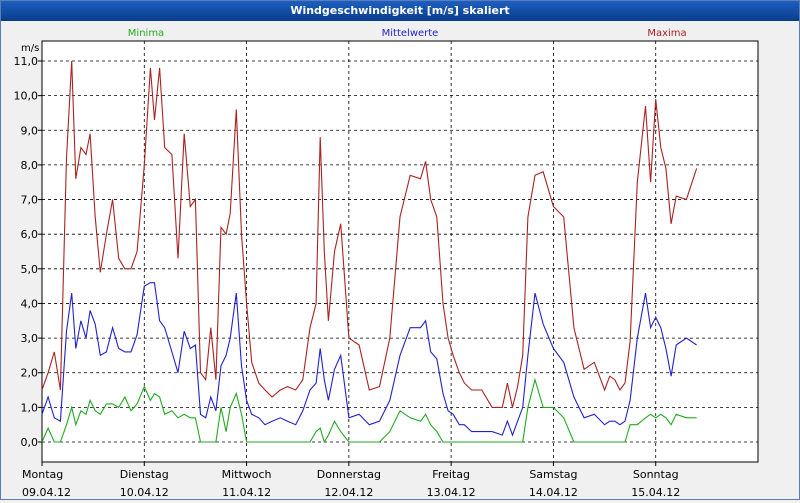 This screenshot has width=800, height=503. What do you see at coordinates (666, 33) in the screenshot?
I see `legend-label: Maxima` at bounding box center [666, 33].